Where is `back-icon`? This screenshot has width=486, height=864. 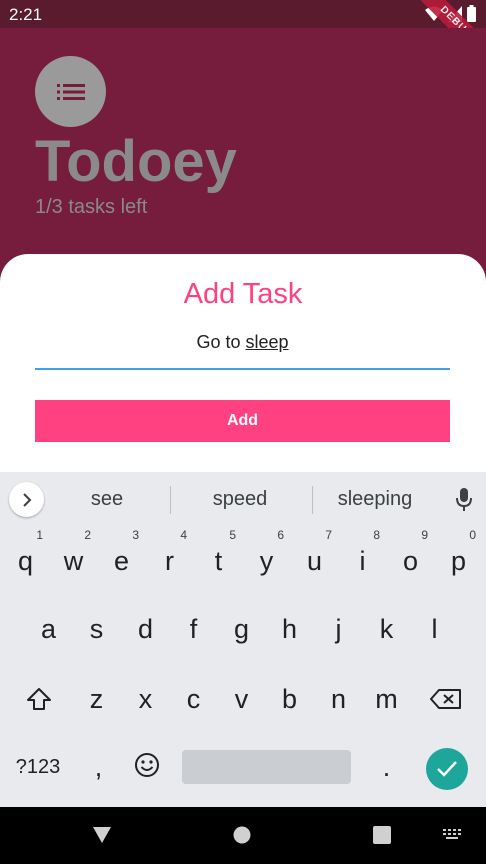 back-icon is located at coordinates (102, 835).